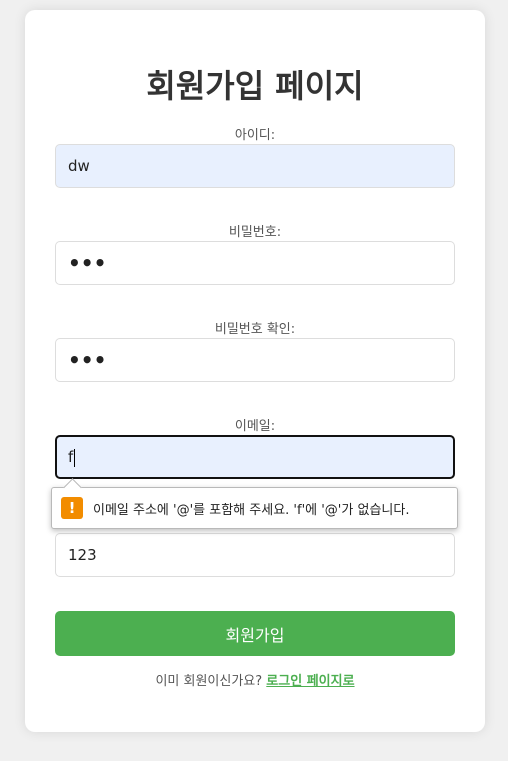  I want to click on phone-input: 123, so click(255, 555).